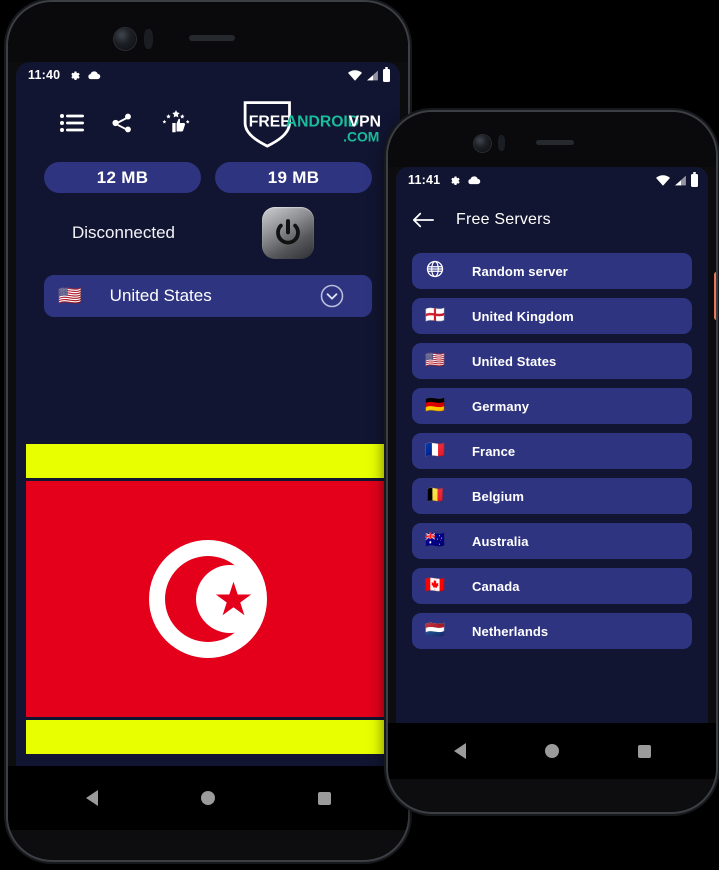 The image size is (719, 870). What do you see at coordinates (122, 177) in the screenshot?
I see `download-usage-pill: 12 MB` at bounding box center [122, 177].